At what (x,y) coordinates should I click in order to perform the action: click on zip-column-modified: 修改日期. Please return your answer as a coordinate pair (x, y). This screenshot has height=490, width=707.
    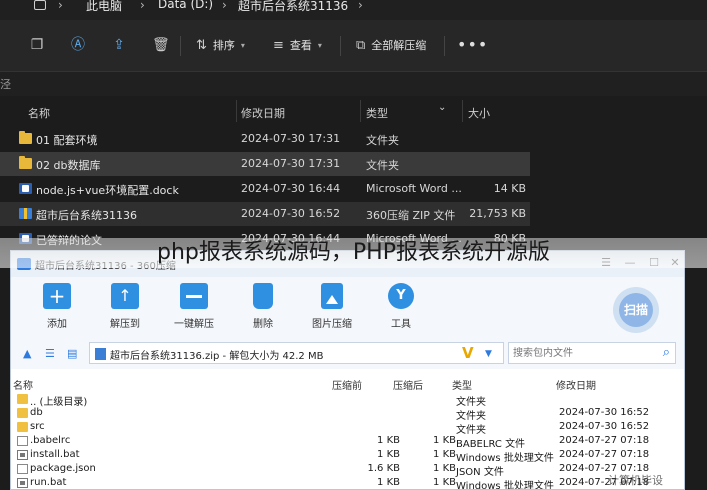
    Looking at the image, I should click on (576, 384).